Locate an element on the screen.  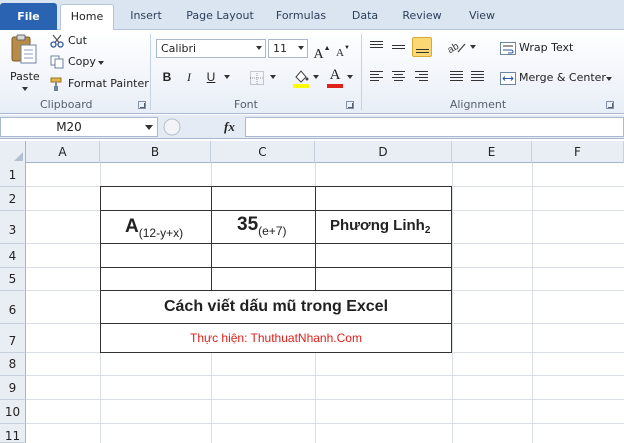
font-name-combo: Calibri is located at coordinates (211, 48).